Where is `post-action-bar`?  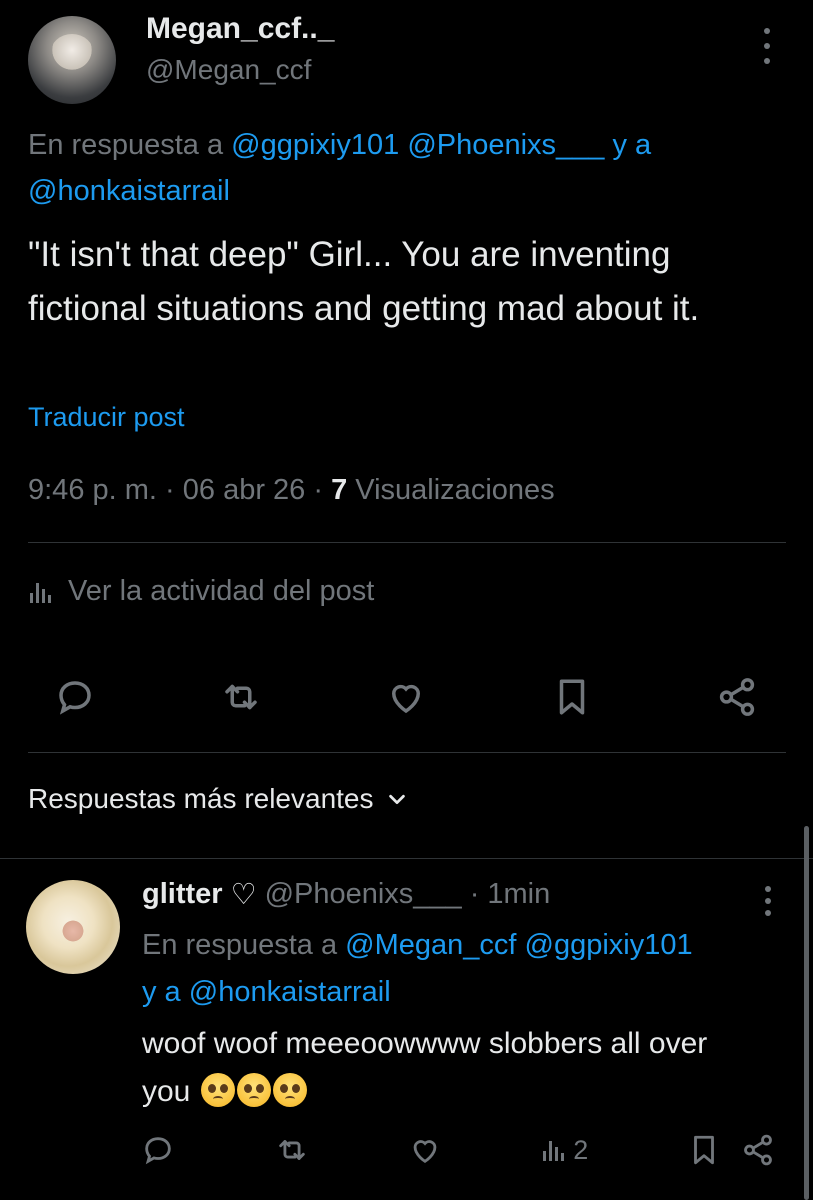
post-action-bar is located at coordinates (406, 697).